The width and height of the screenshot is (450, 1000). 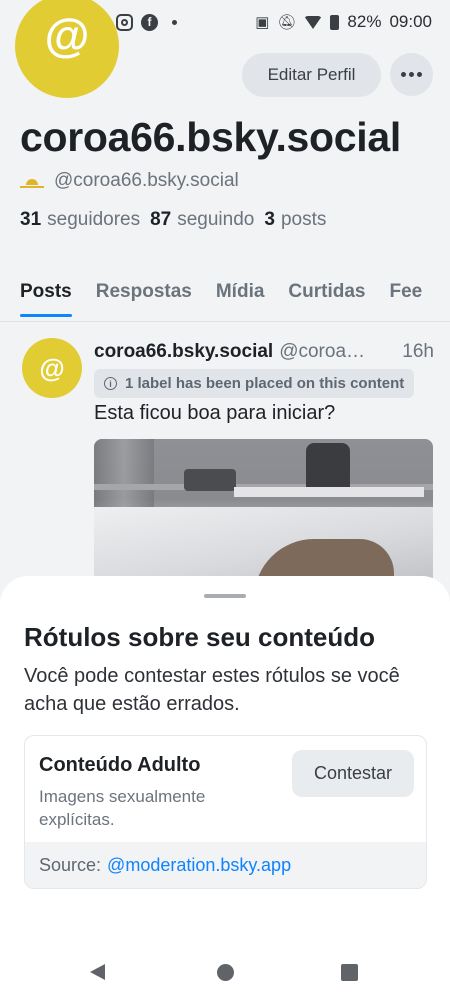 What do you see at coordinates (144, 299) in the screenshot?
I see `tab-replies: Respostas` at bounding box center [144, 299].